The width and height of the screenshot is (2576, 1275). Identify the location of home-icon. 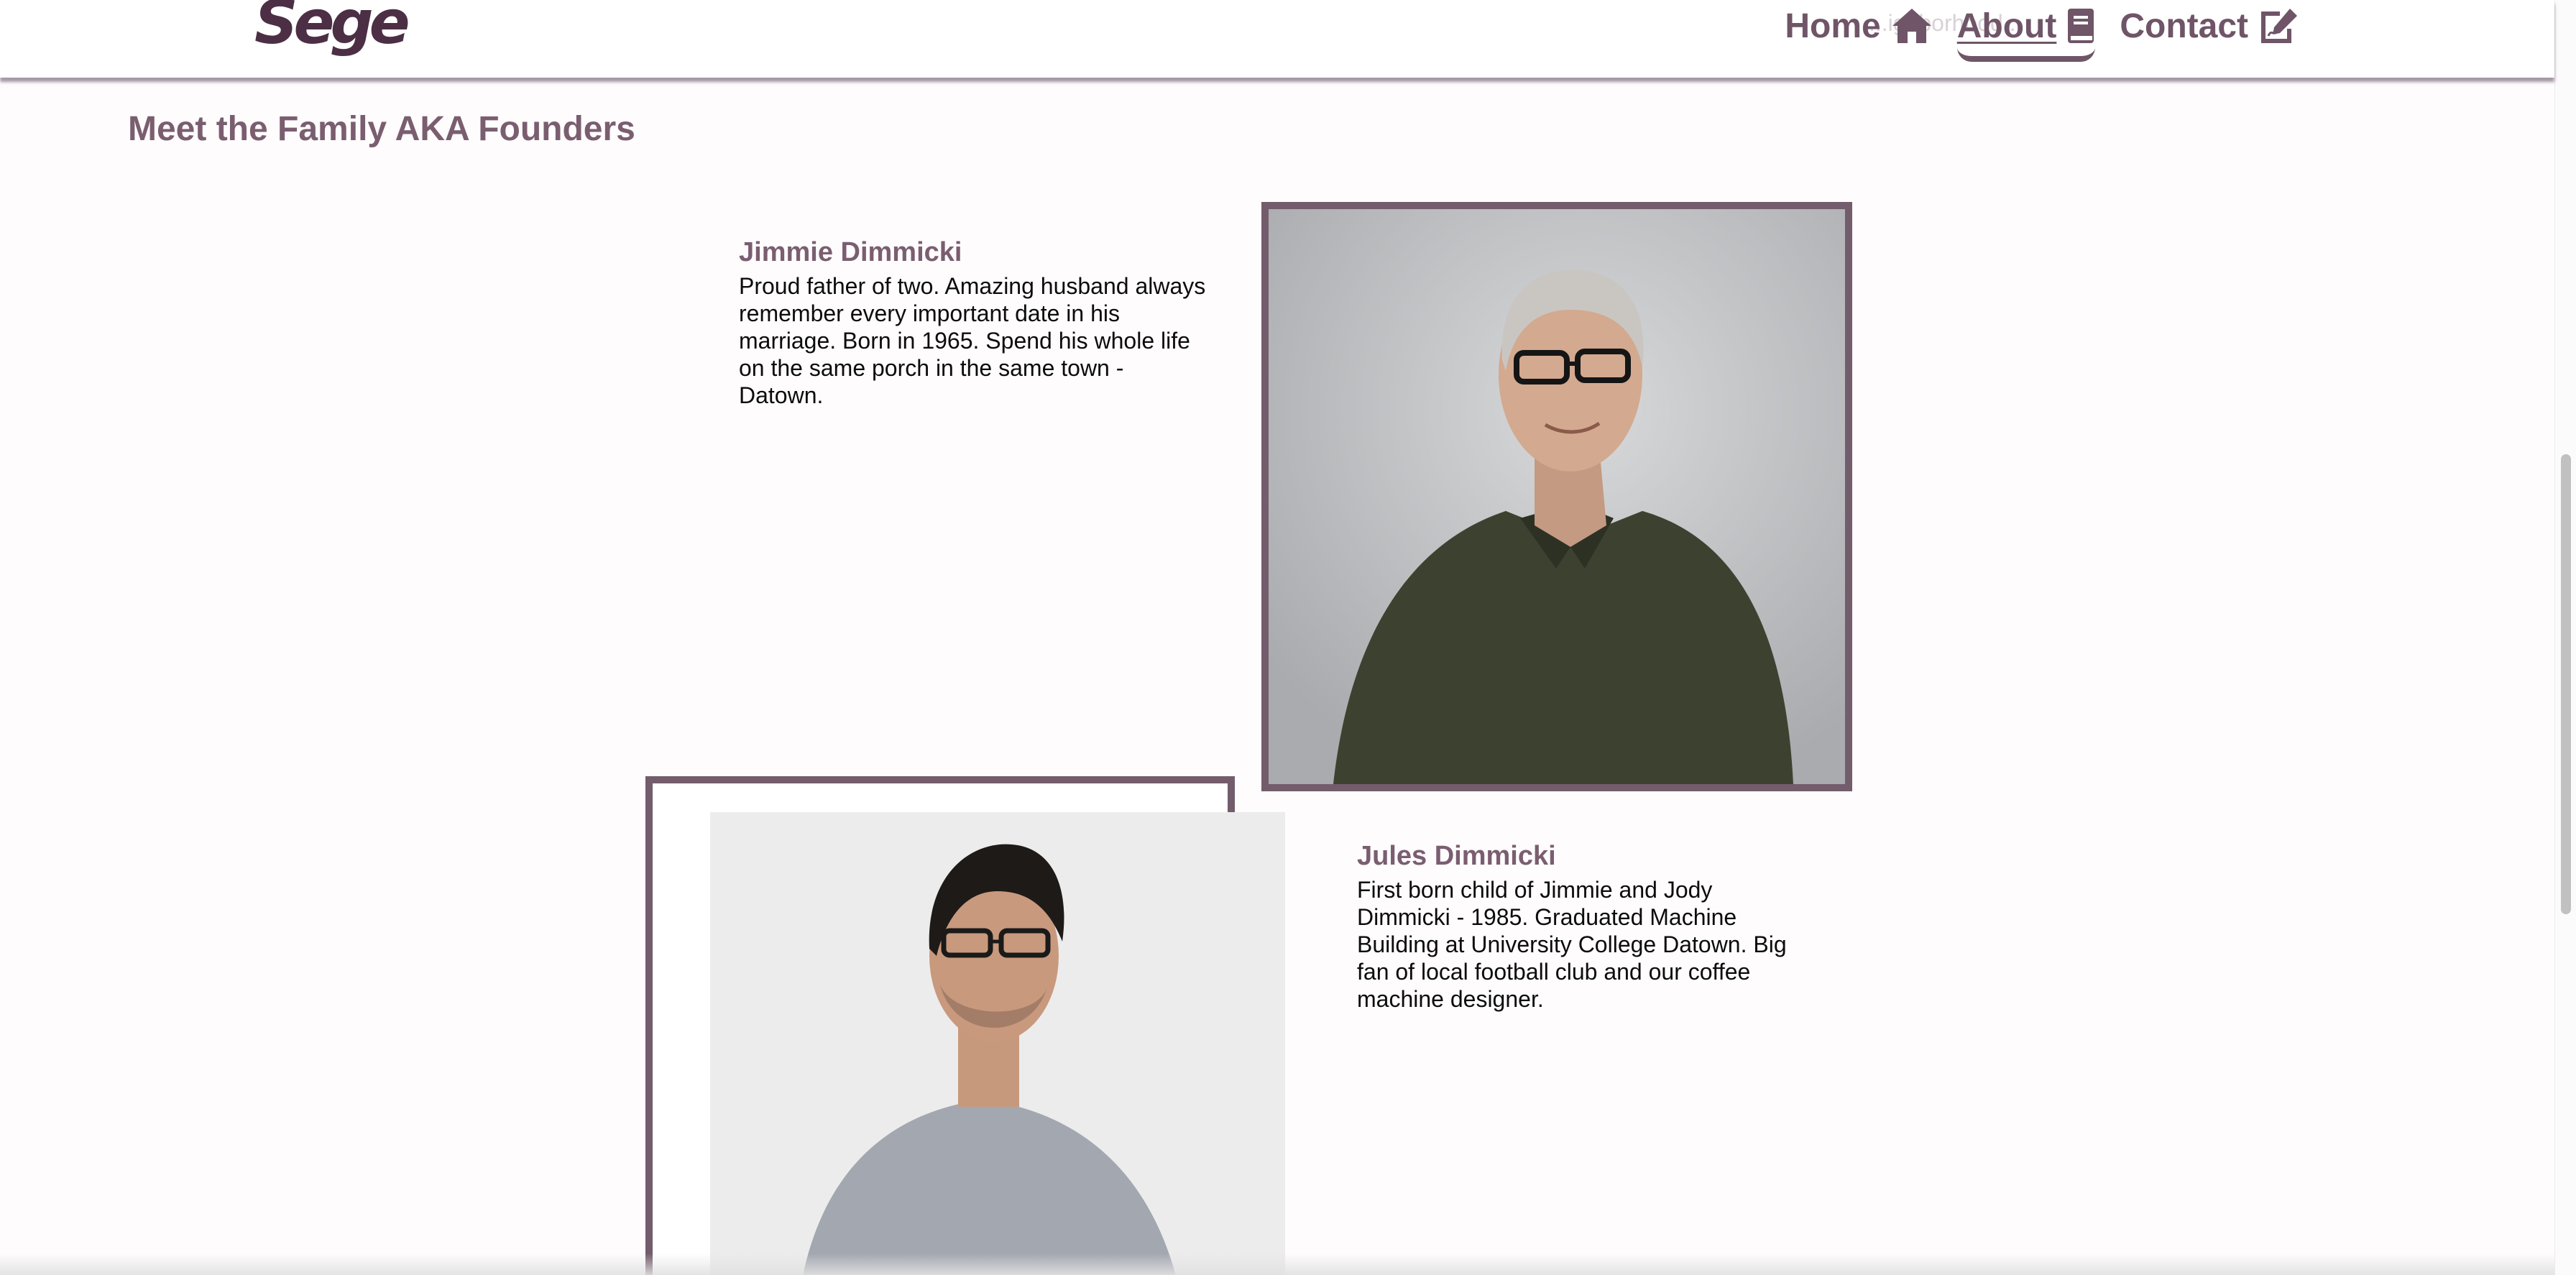
(1912, 26).